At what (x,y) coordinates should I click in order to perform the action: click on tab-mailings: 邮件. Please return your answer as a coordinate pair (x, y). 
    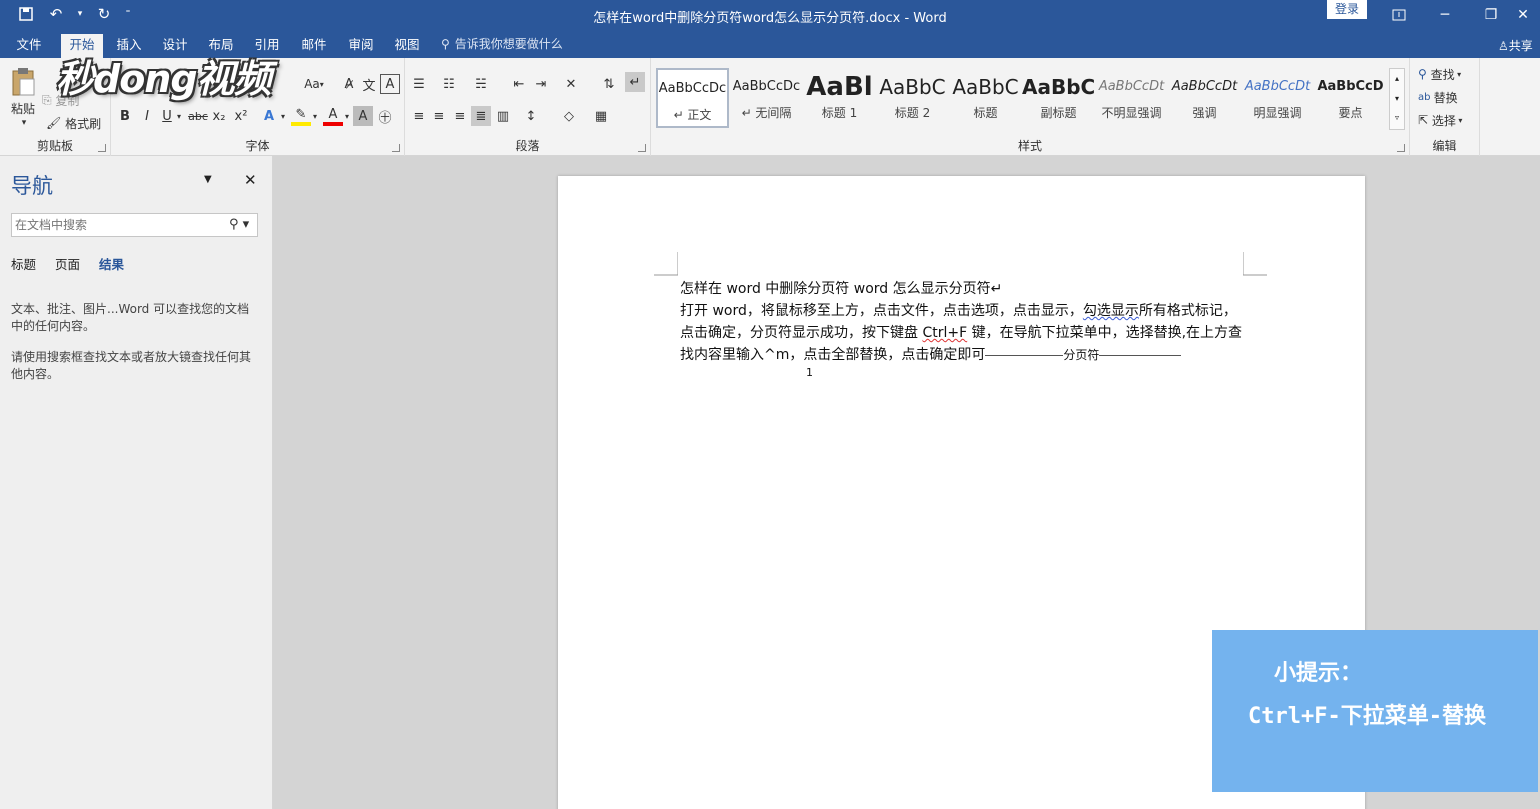
    Looking at the image, I should click on (314, 46).